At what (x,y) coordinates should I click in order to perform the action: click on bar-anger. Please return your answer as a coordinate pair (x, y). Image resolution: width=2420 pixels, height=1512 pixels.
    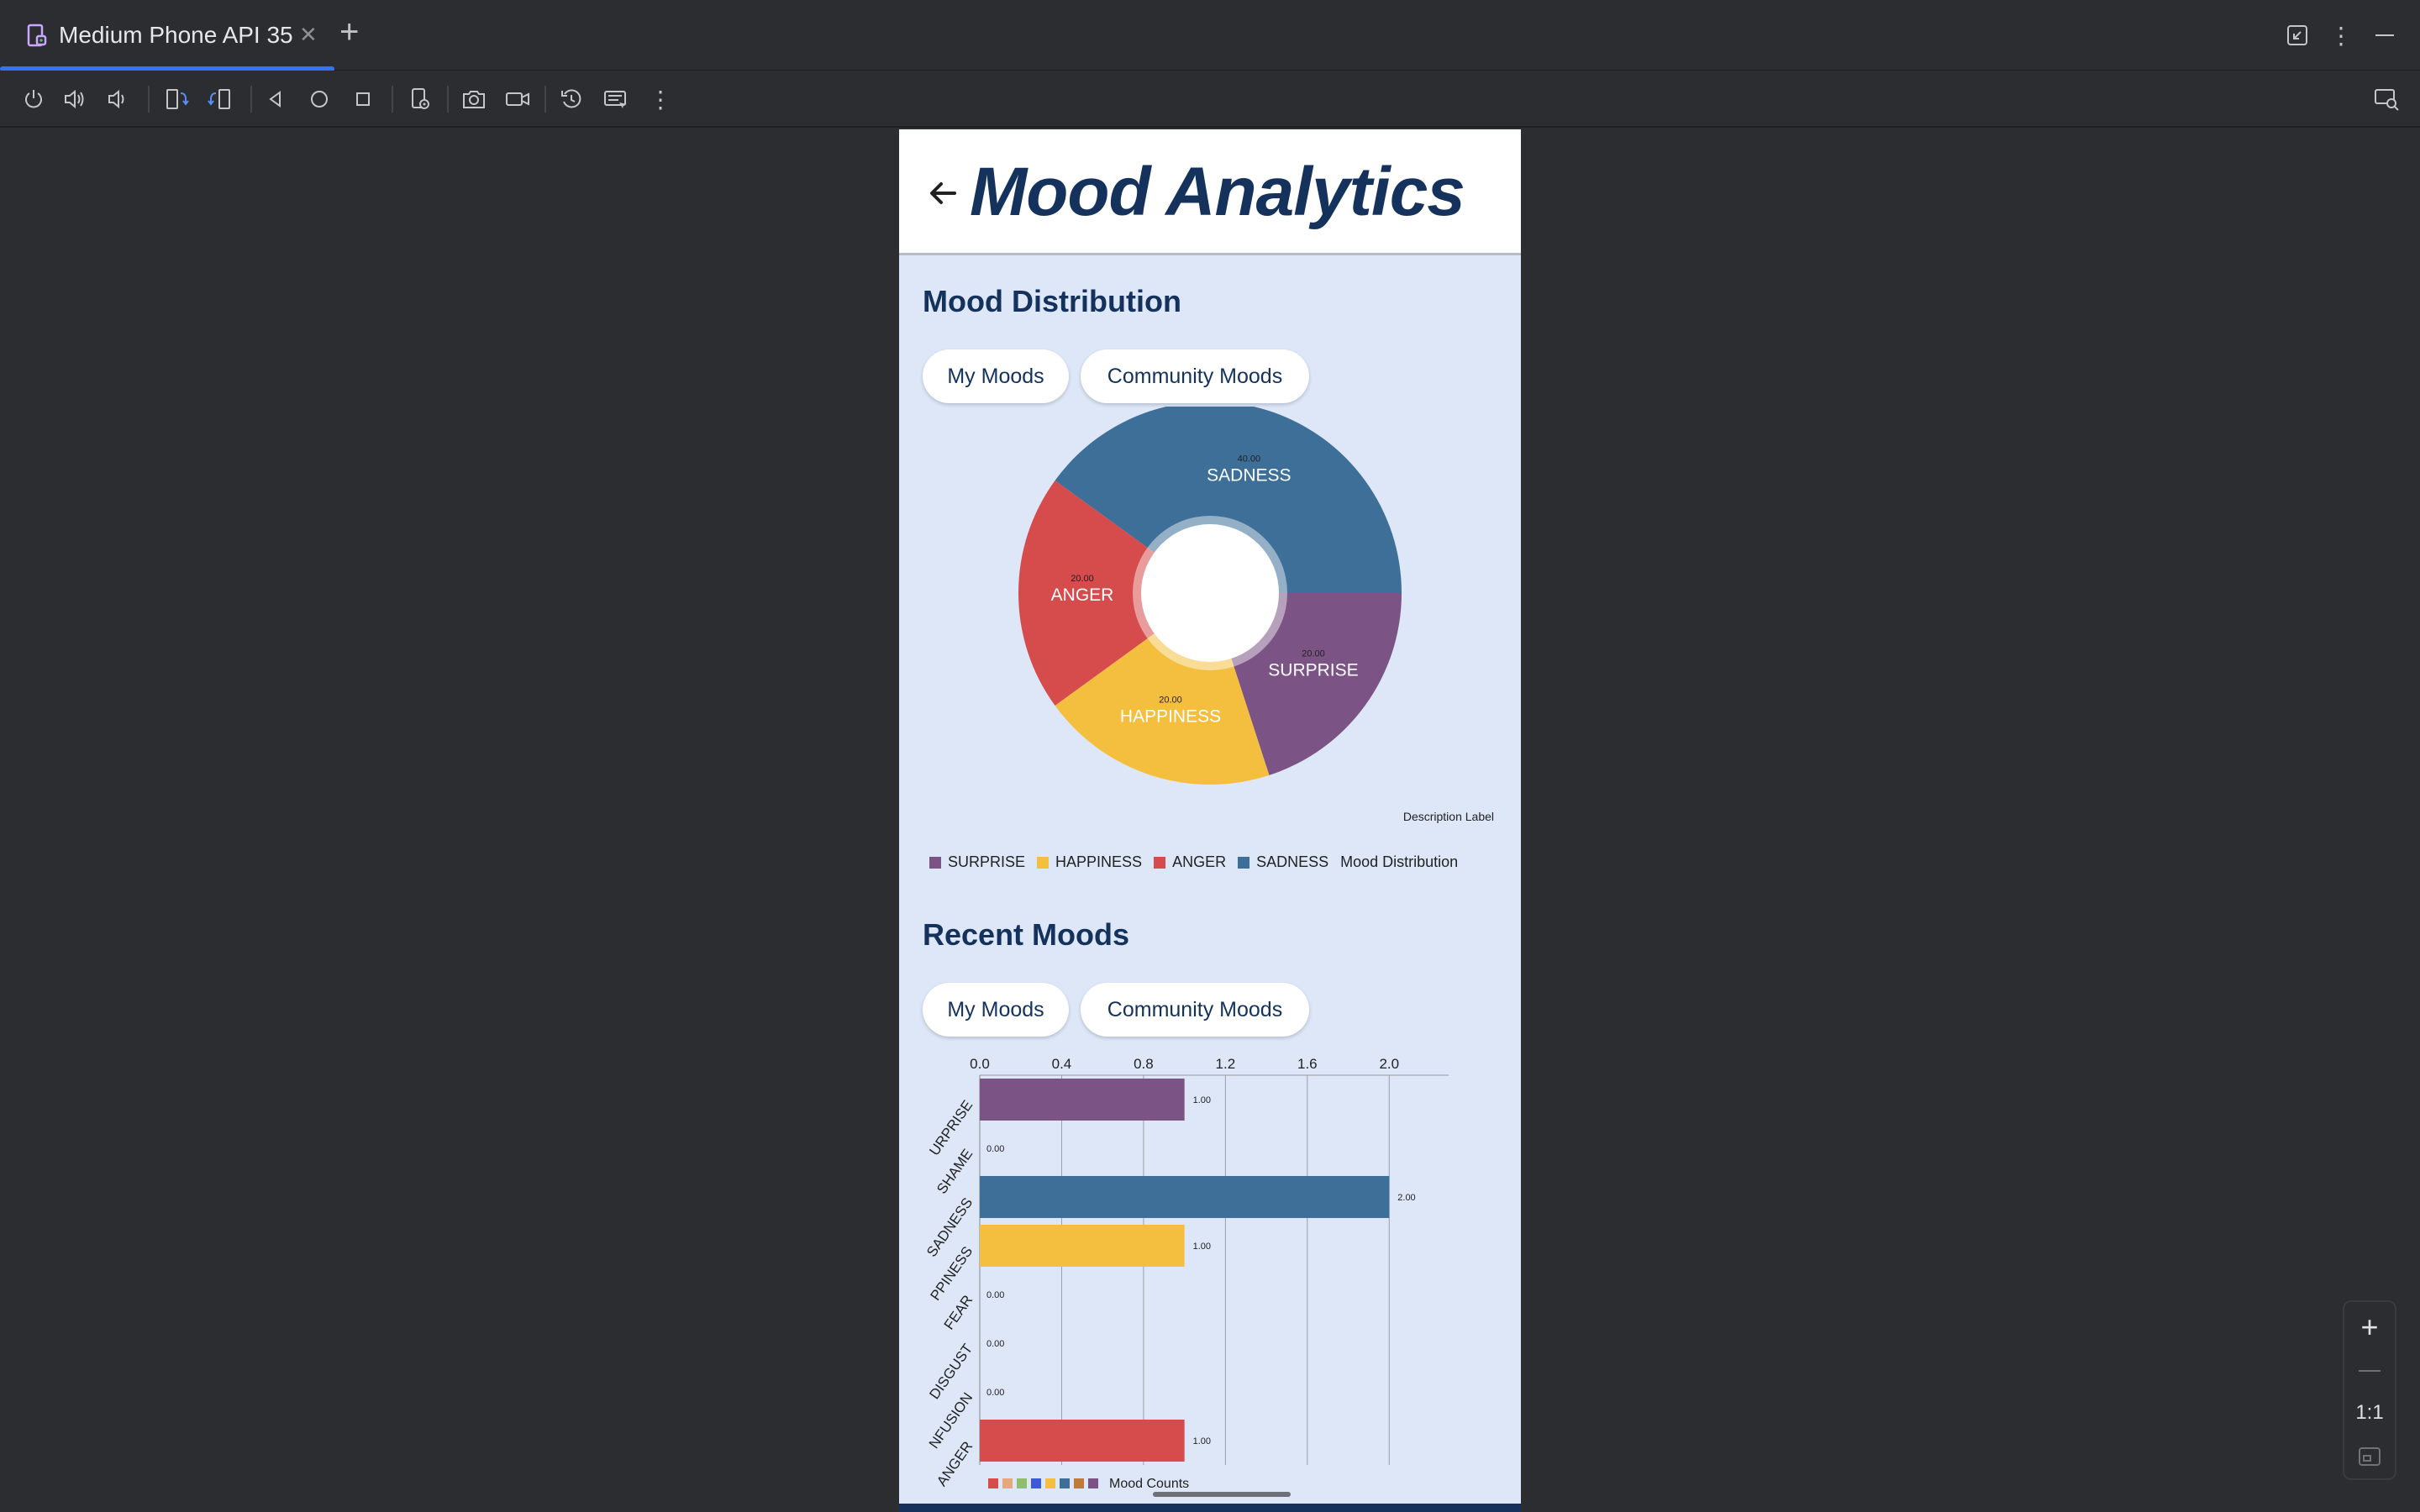
    Looking at the image, I should click on (1082, 1441).